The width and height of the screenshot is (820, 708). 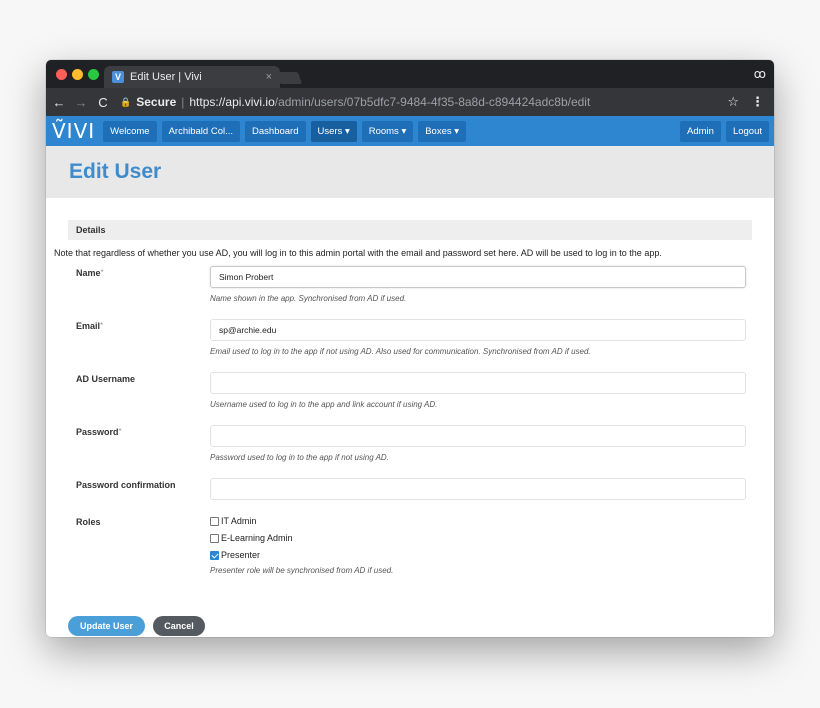 What do you see at coordinates (700, 131) in the screenshot?
I see `nav-admin: Admin` at bounding box center [700, 131].